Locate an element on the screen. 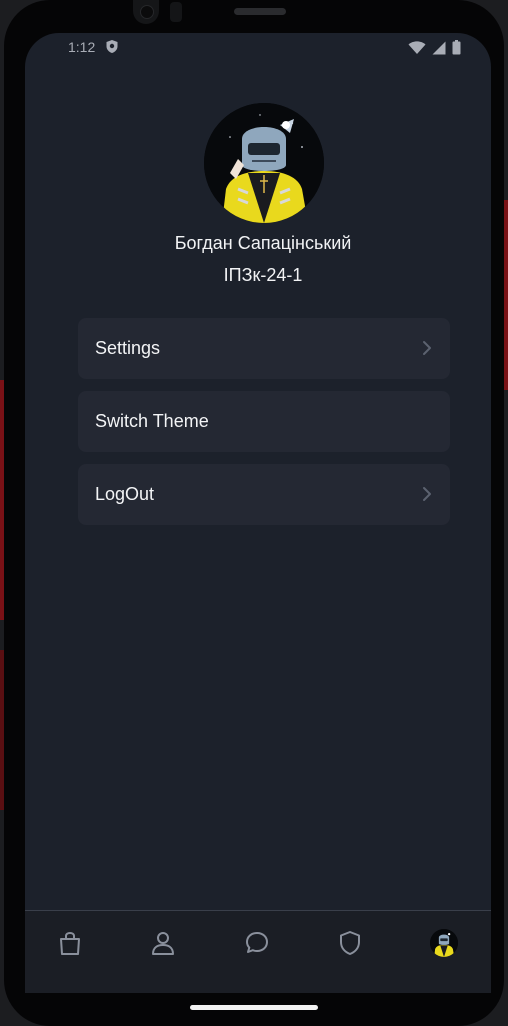  tab-account is located at coordinates (163, 943).